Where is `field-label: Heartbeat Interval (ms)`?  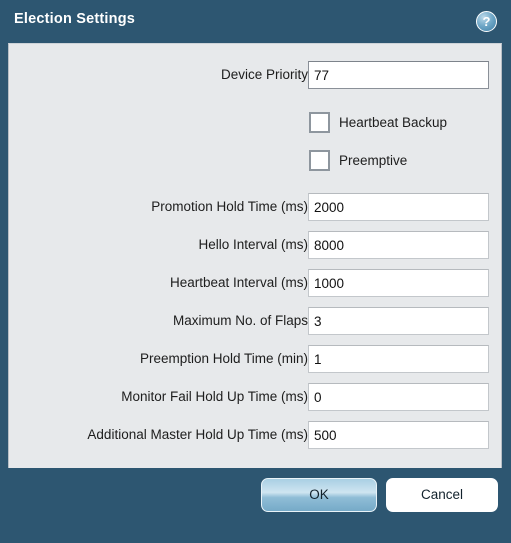 field-label: Heartbeat Interval (ms) is located at coordinates (238, 282).